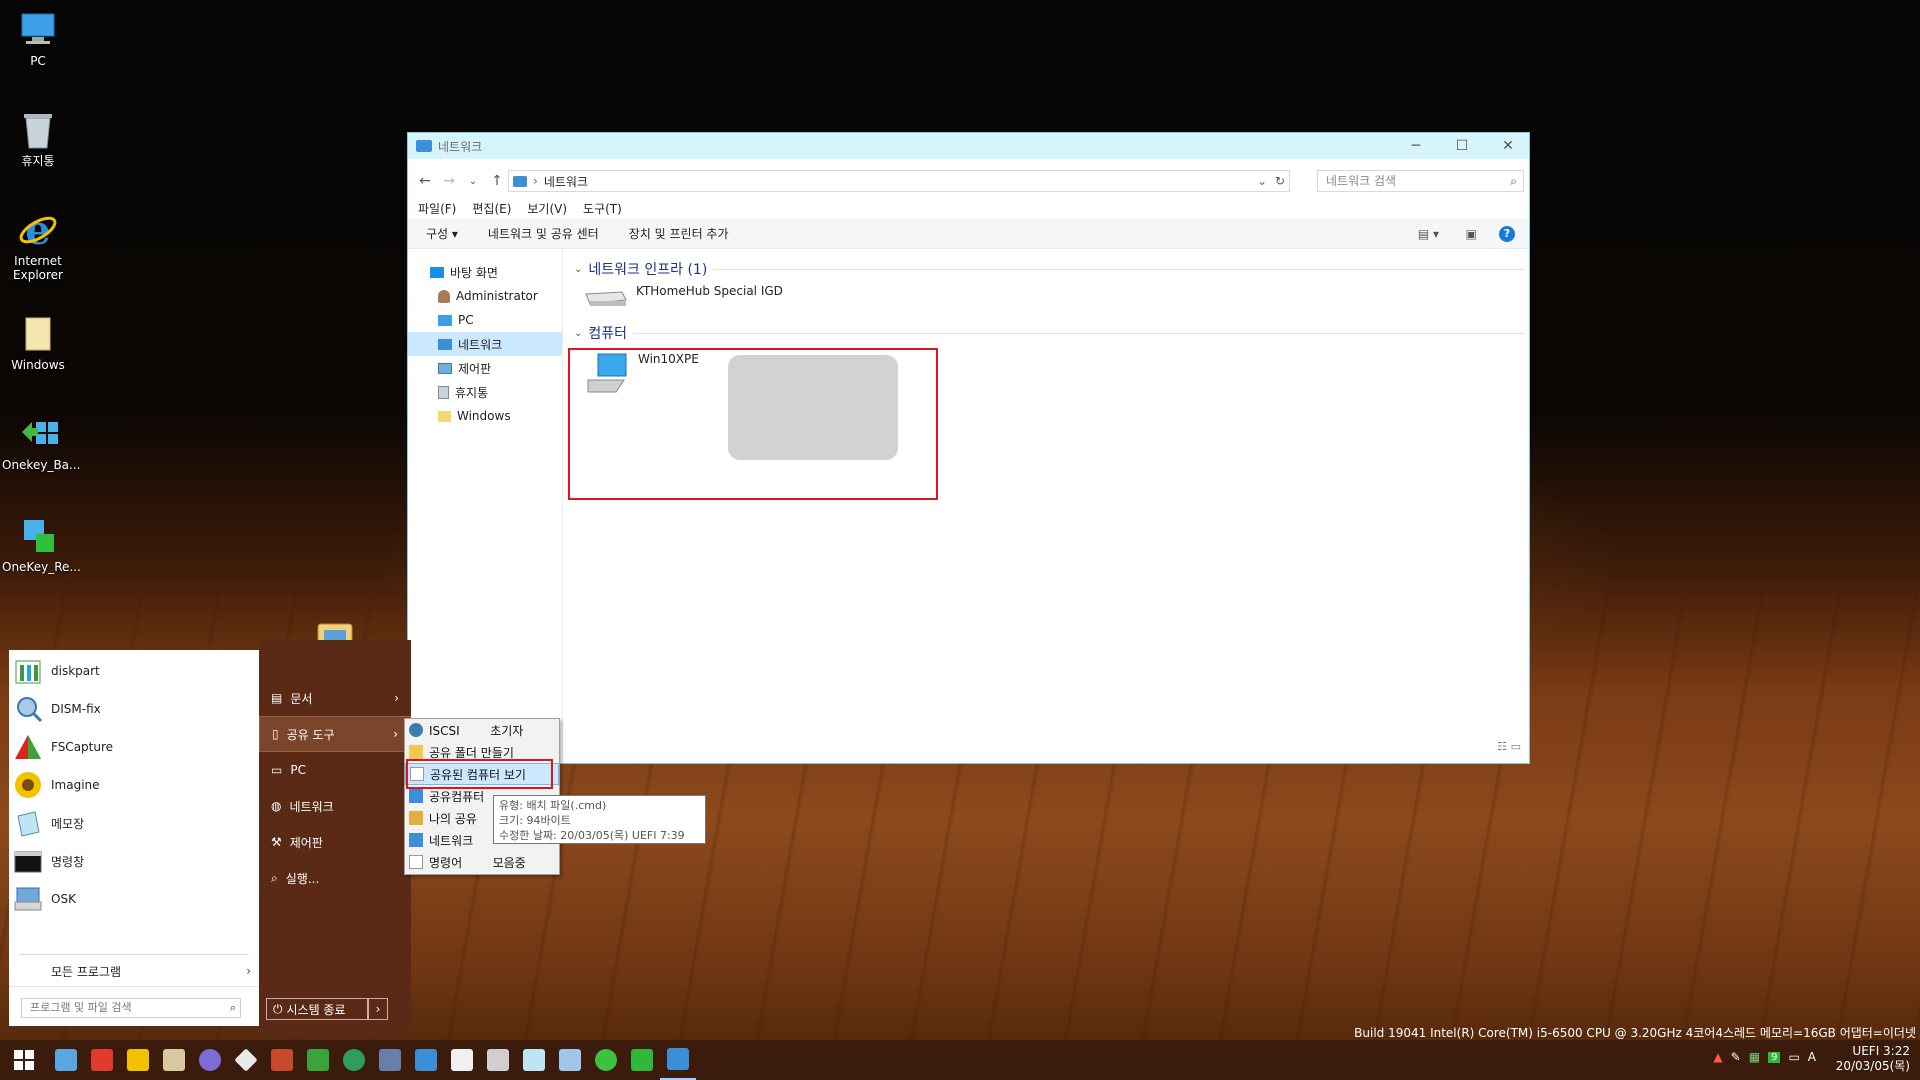 The image size is (1920, 1080). I want to click on taskbar-app-files, so click(570, 1060).